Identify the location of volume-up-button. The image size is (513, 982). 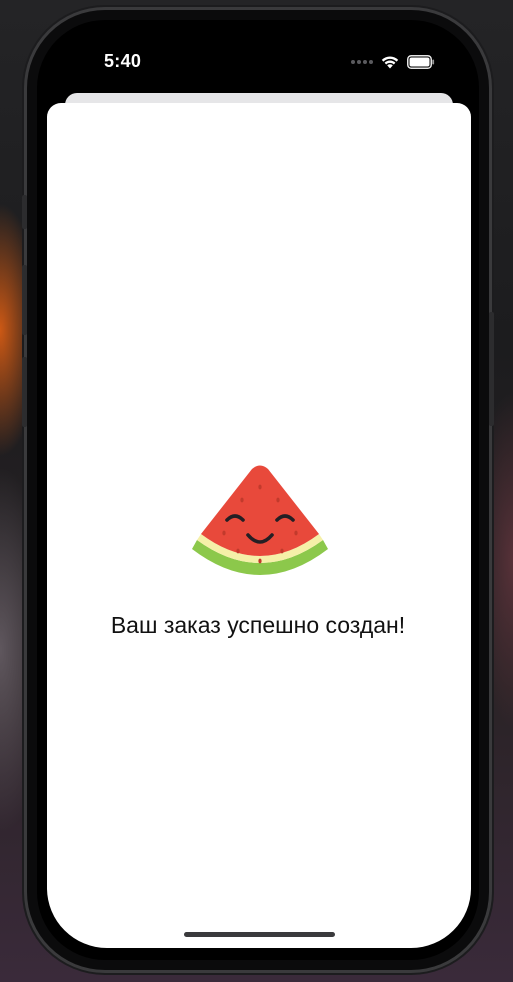
(24, 300).